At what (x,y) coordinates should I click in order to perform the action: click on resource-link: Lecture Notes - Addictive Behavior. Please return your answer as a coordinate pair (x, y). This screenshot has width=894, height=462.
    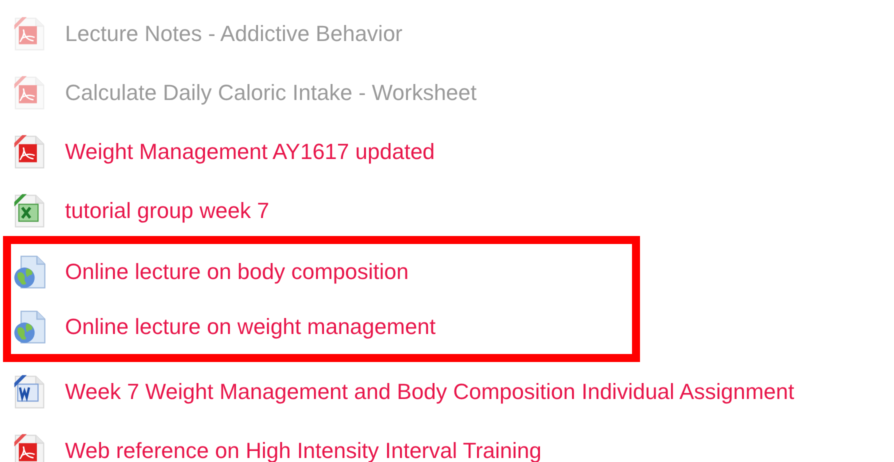
    Looking at the image, I should click on (234, 33).